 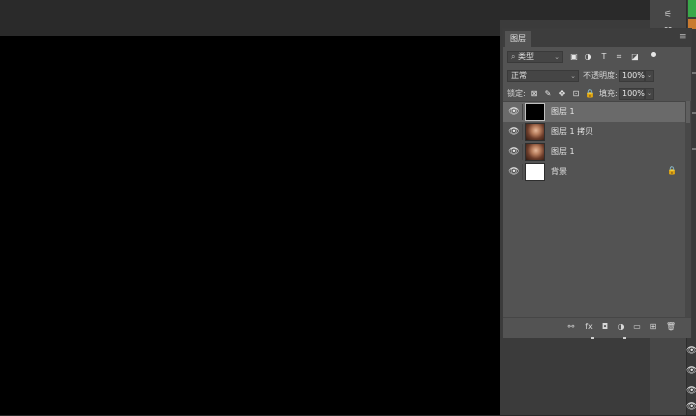 I want to click on filter-kind-select: ⌕ 类型 ⌄, so click(x=535, y=57).